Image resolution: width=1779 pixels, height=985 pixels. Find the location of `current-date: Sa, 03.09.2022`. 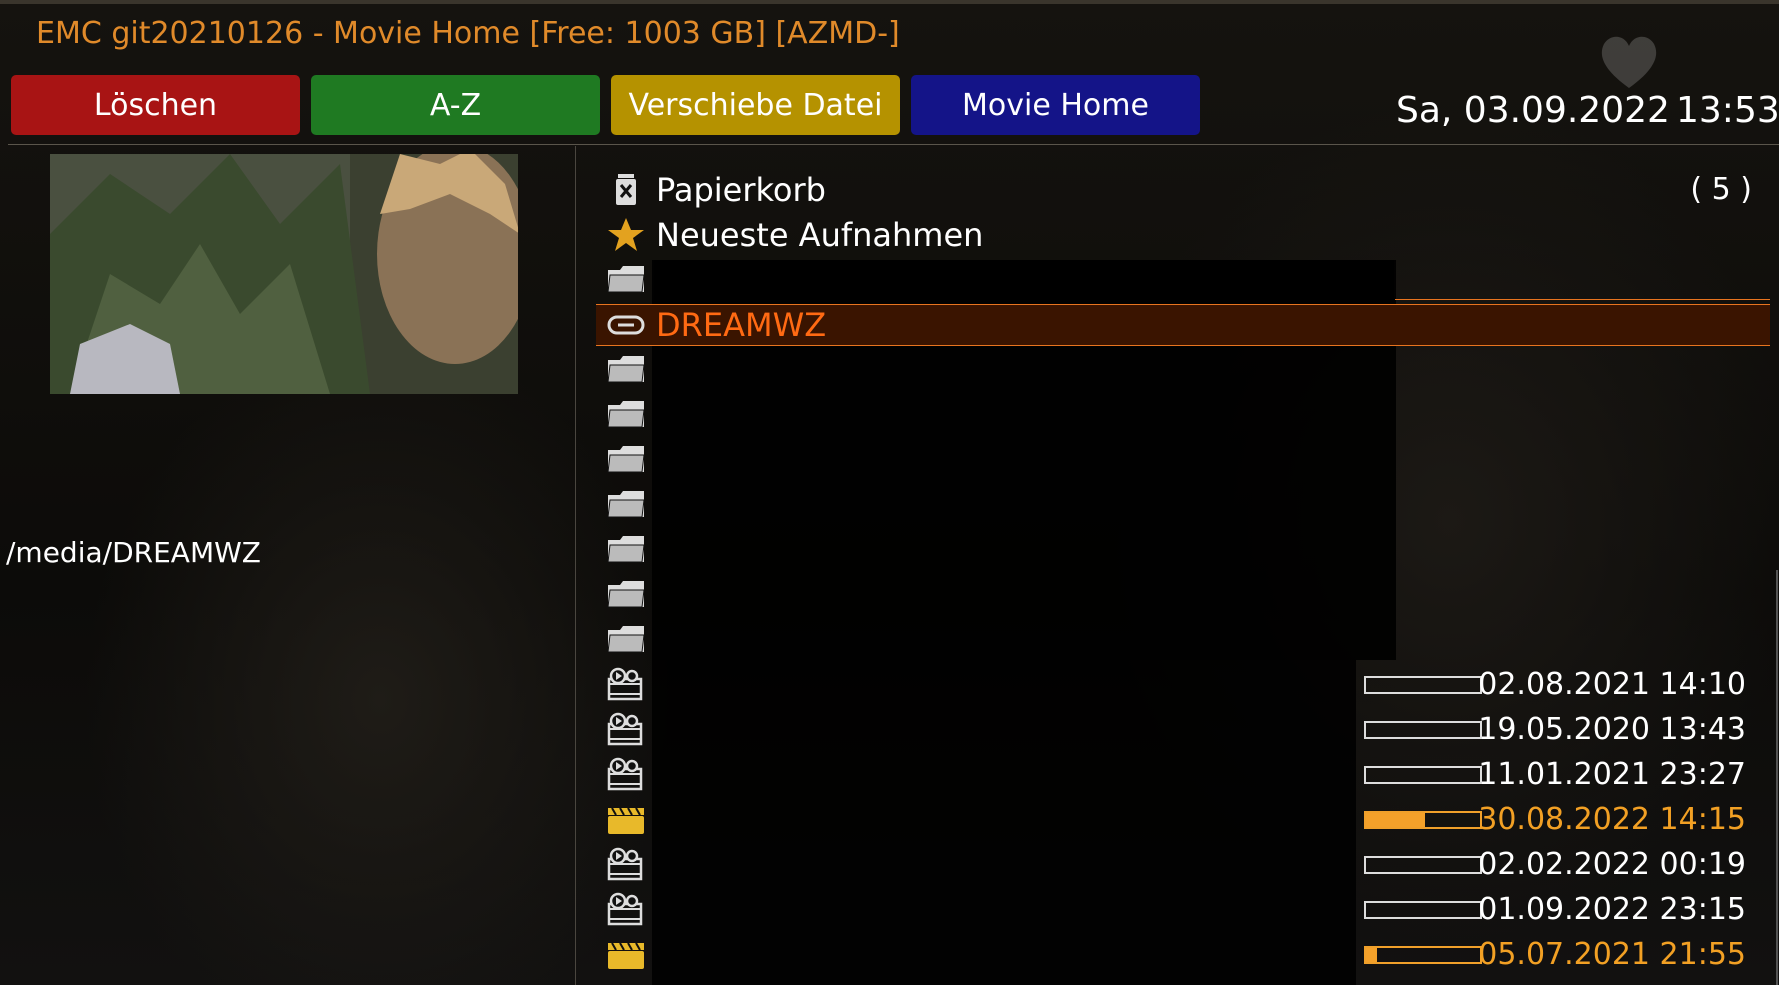

current-date: Sa, 03.09.2022 is located at coordinates (1533, 110).